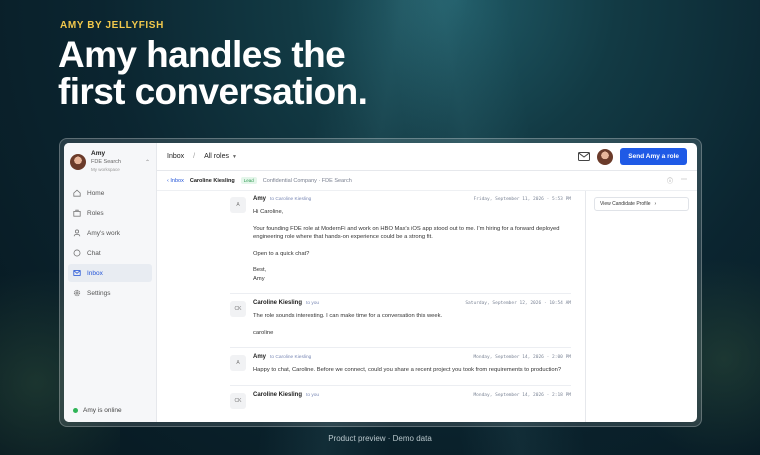 The width and height of the screenshot is (760, 455). I want to click on workspace-name: Amy, so click(98, 153).